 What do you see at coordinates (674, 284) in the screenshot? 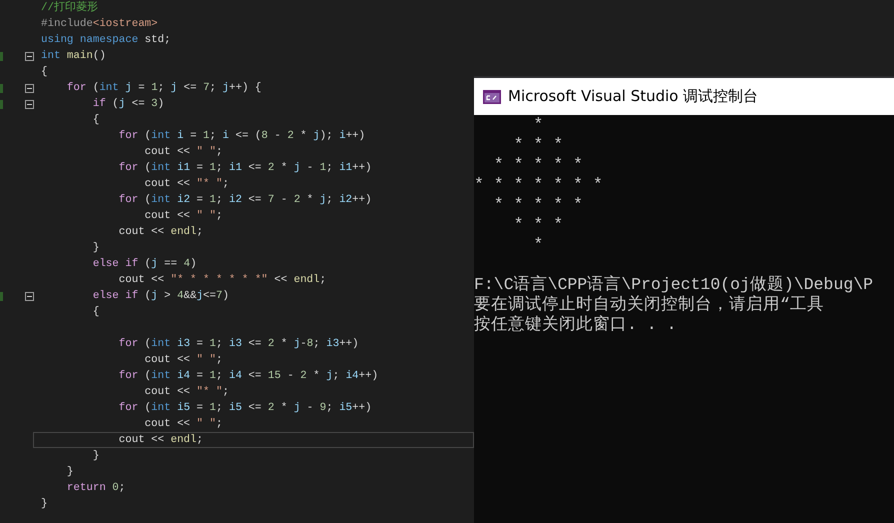
I see `console-message: F:\C语言\CPP语言\Project10(oj做题)\Debug\P` at bounding box center [674, 284].